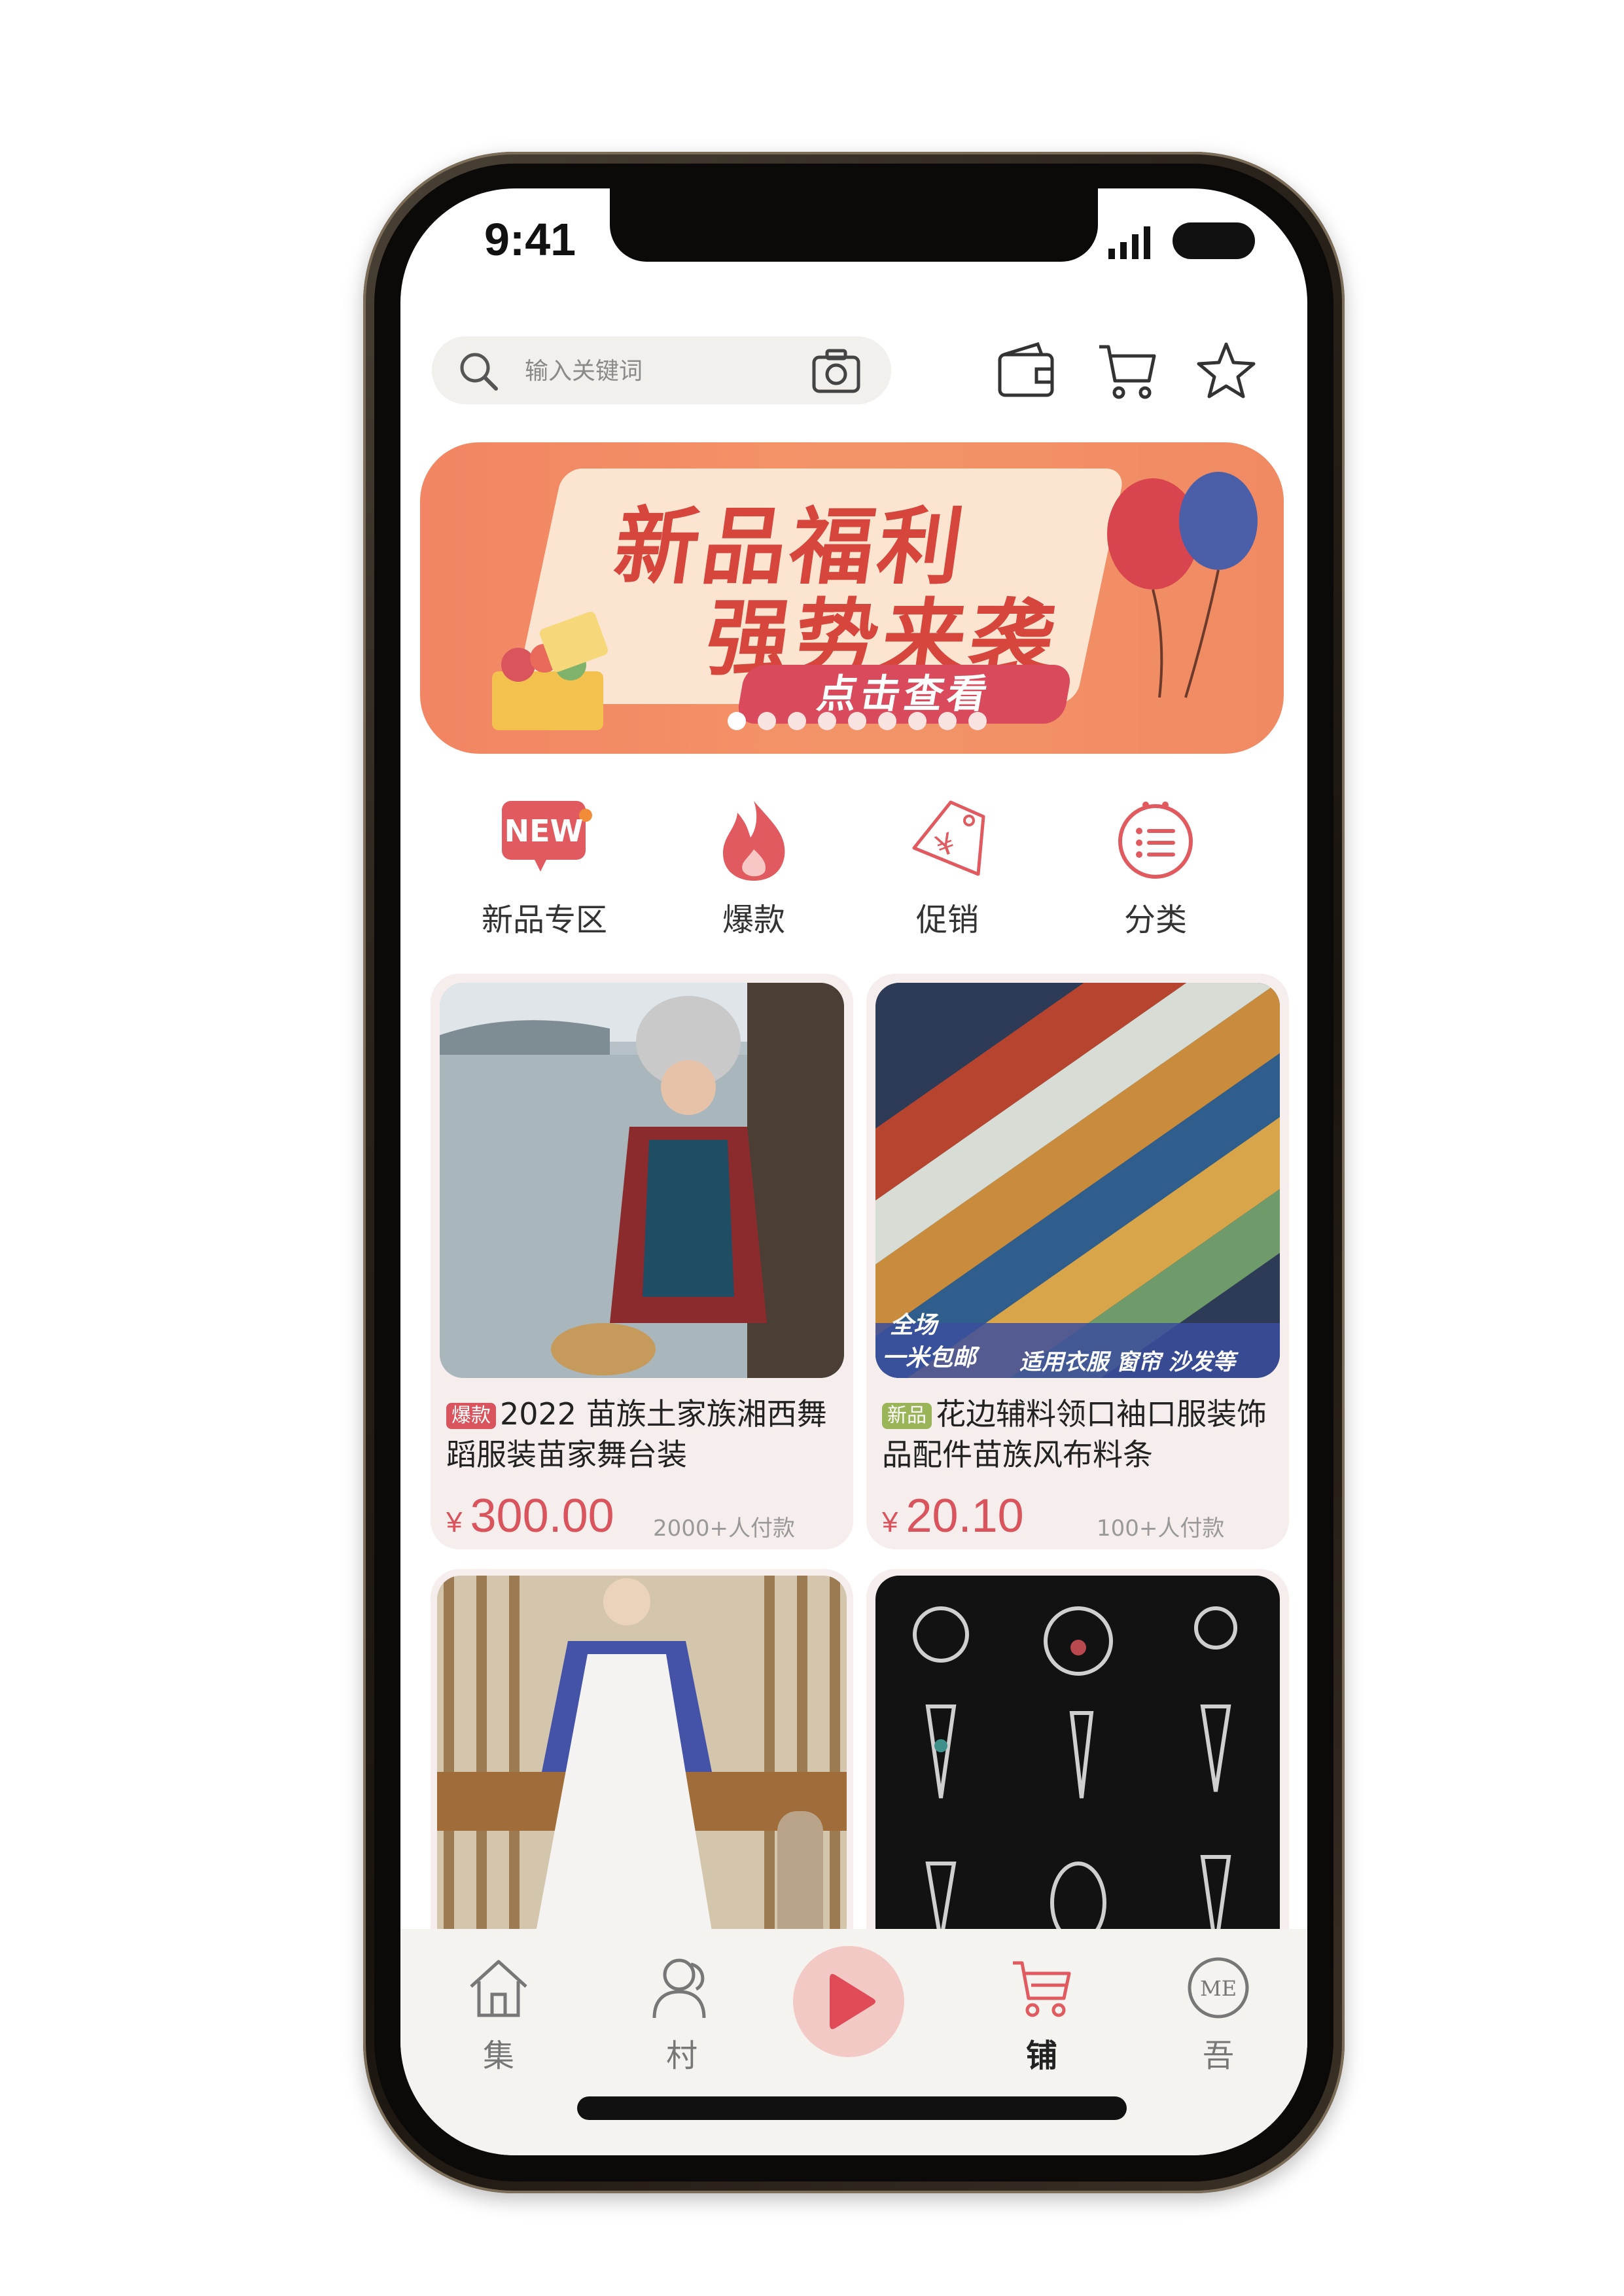 The height and width of the screenshot is (2296, 1624). I want to click on product-price: ¥20.10, so click(953, 1516).